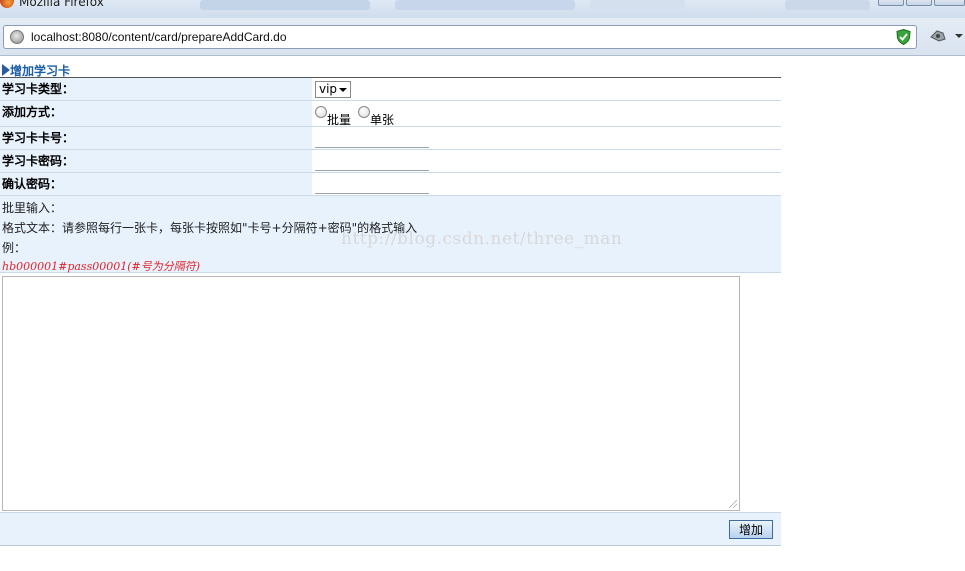 The height and width of the screenshot is (571, 965). What do you see at coordinates (328, 89) in the screenshot?
I see `card-type-selected-value: vip` at bounding box center [328, 89].